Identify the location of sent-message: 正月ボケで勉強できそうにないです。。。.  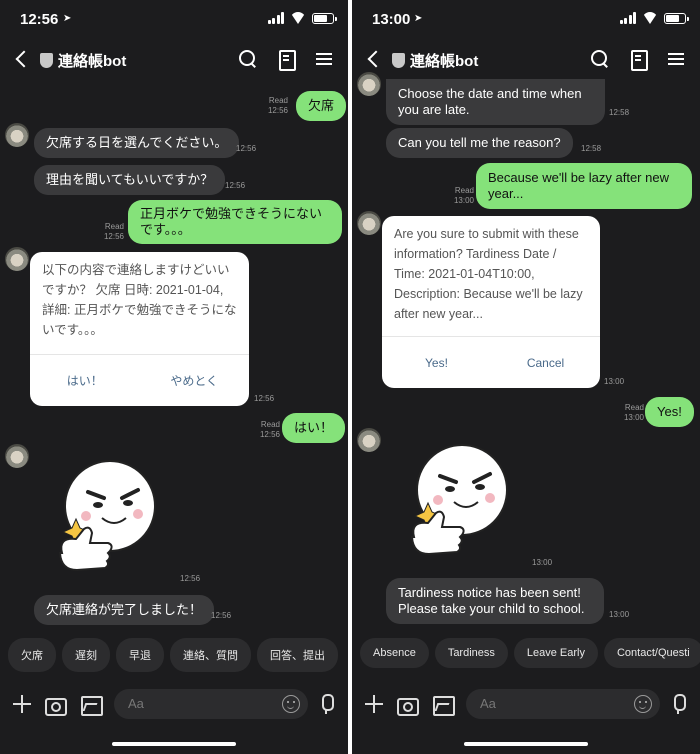
(235, 222).